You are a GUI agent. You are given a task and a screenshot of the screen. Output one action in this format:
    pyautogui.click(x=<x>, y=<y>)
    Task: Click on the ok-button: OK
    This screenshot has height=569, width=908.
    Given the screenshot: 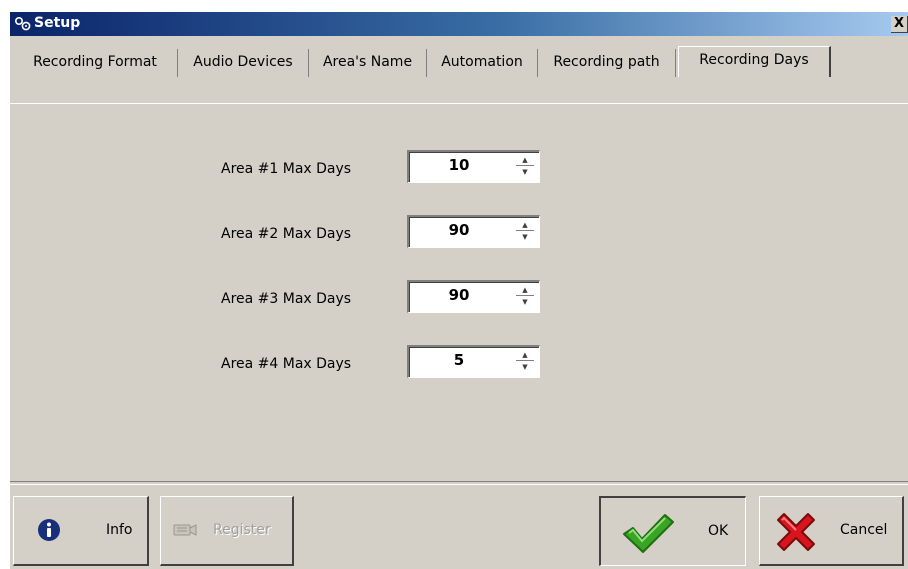 What is the action you would take?
    pyautogui.click(x=672, y=531)
    